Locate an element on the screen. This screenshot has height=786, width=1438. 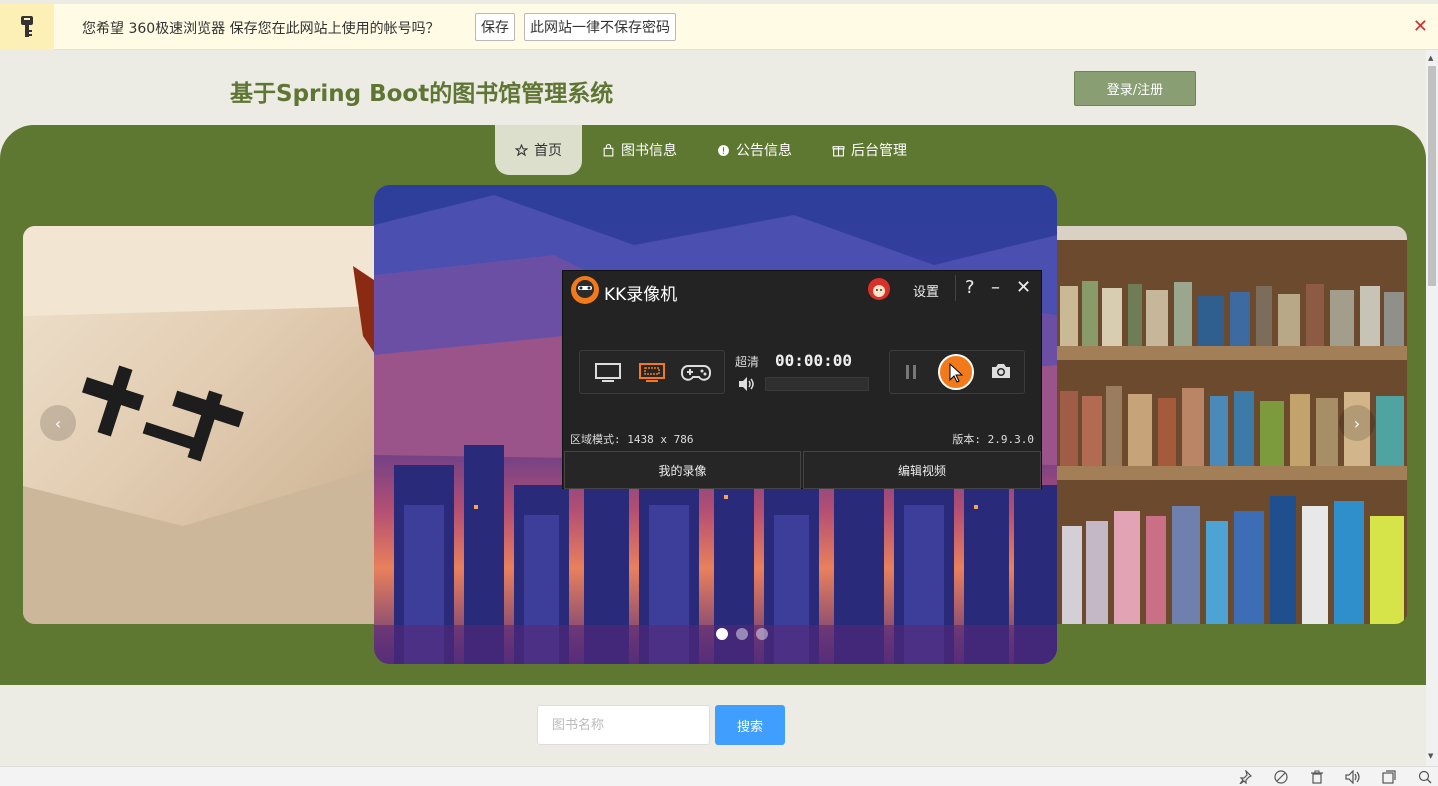
no-sound-icon is located at coordinates (1281, 777).